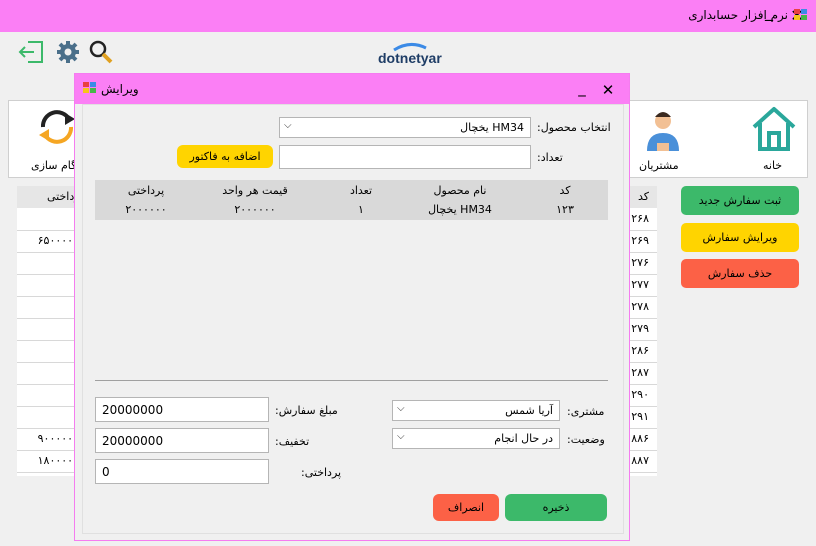 The height and width of the screenshot is (546, 816). I want to click on row-ref: ۲۷۹, so click(640, 328).